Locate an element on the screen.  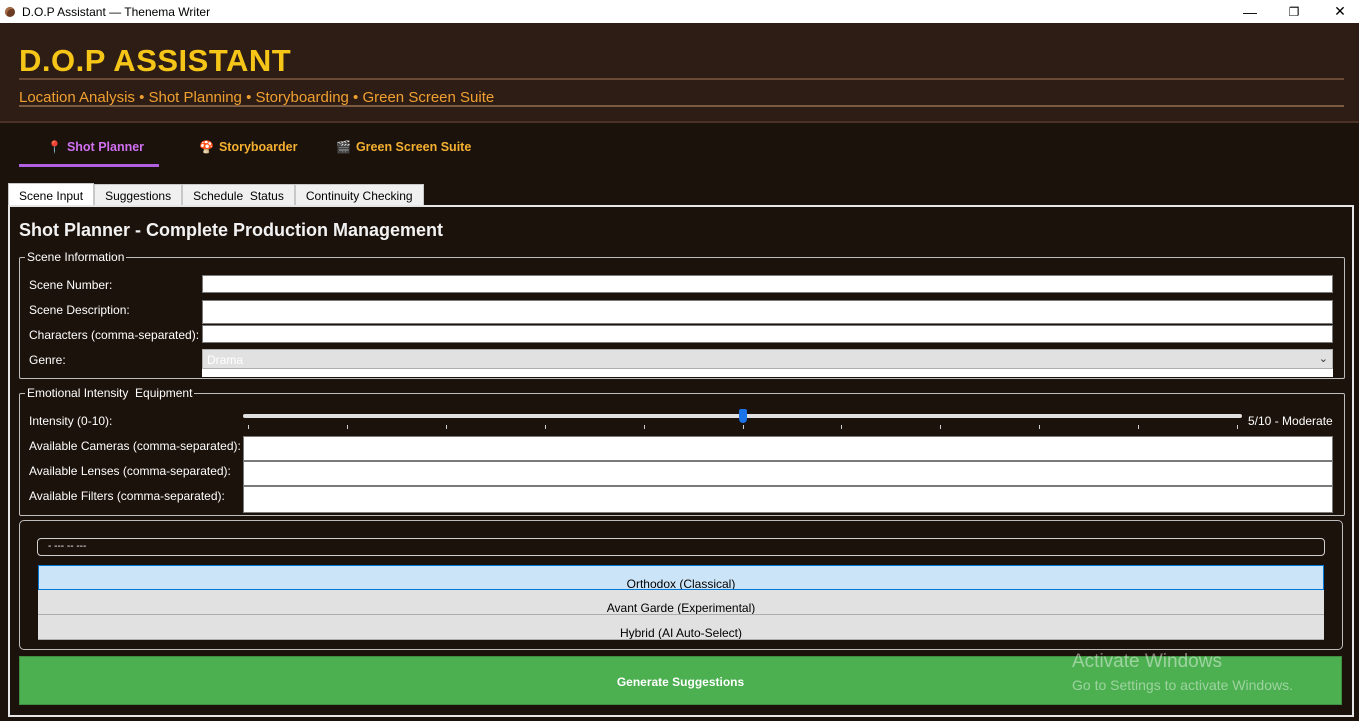
genre-select-shadow is located at coordinates (767, 373).